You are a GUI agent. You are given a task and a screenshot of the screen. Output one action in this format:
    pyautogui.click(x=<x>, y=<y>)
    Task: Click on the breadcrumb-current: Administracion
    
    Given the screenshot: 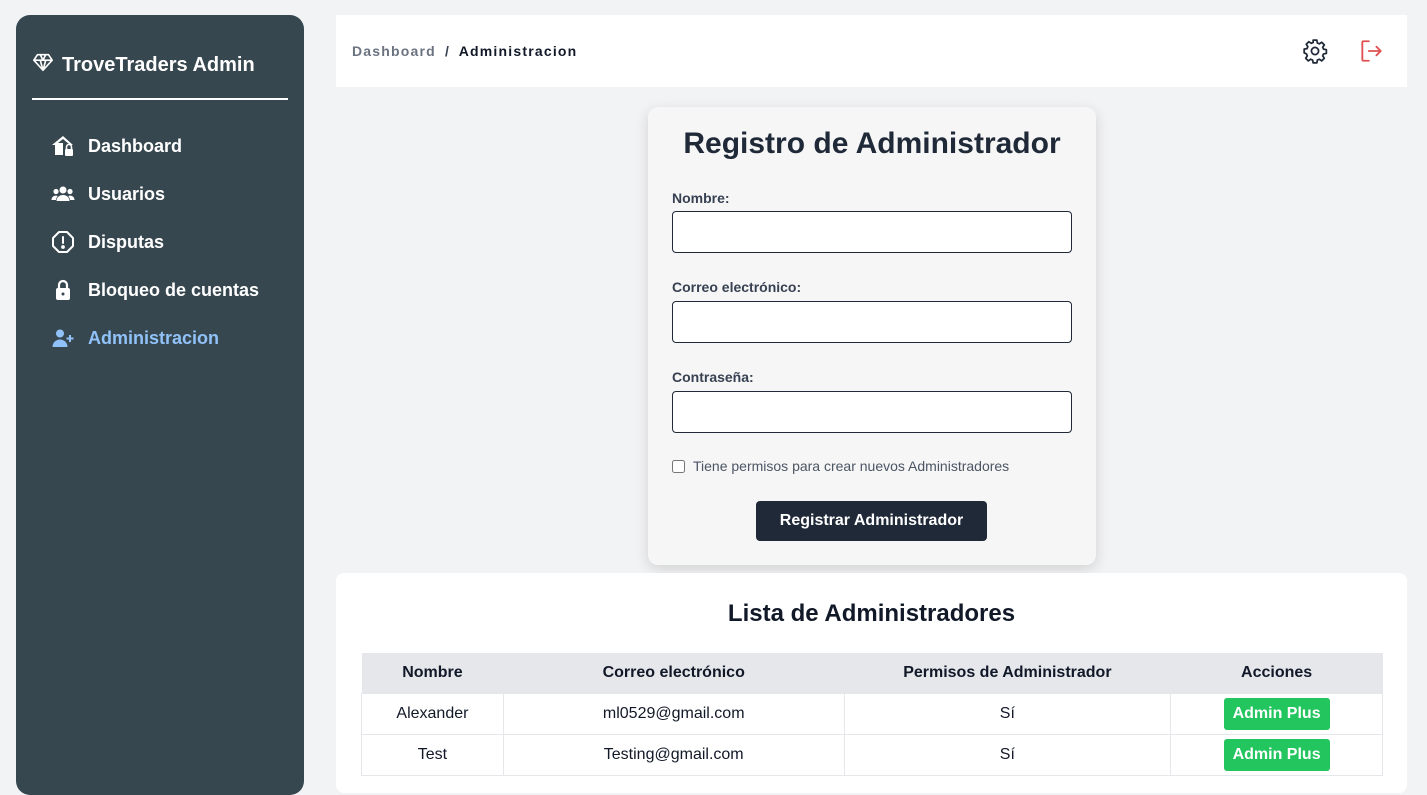 What is the action you would take?
    pyautogui.click(x=518, y=51)
    